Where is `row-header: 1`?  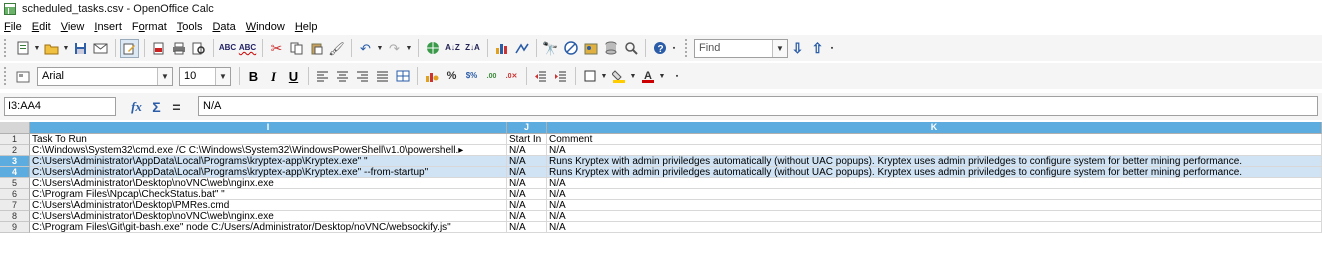
row-header: 1 is located at coordinates (15, 139).